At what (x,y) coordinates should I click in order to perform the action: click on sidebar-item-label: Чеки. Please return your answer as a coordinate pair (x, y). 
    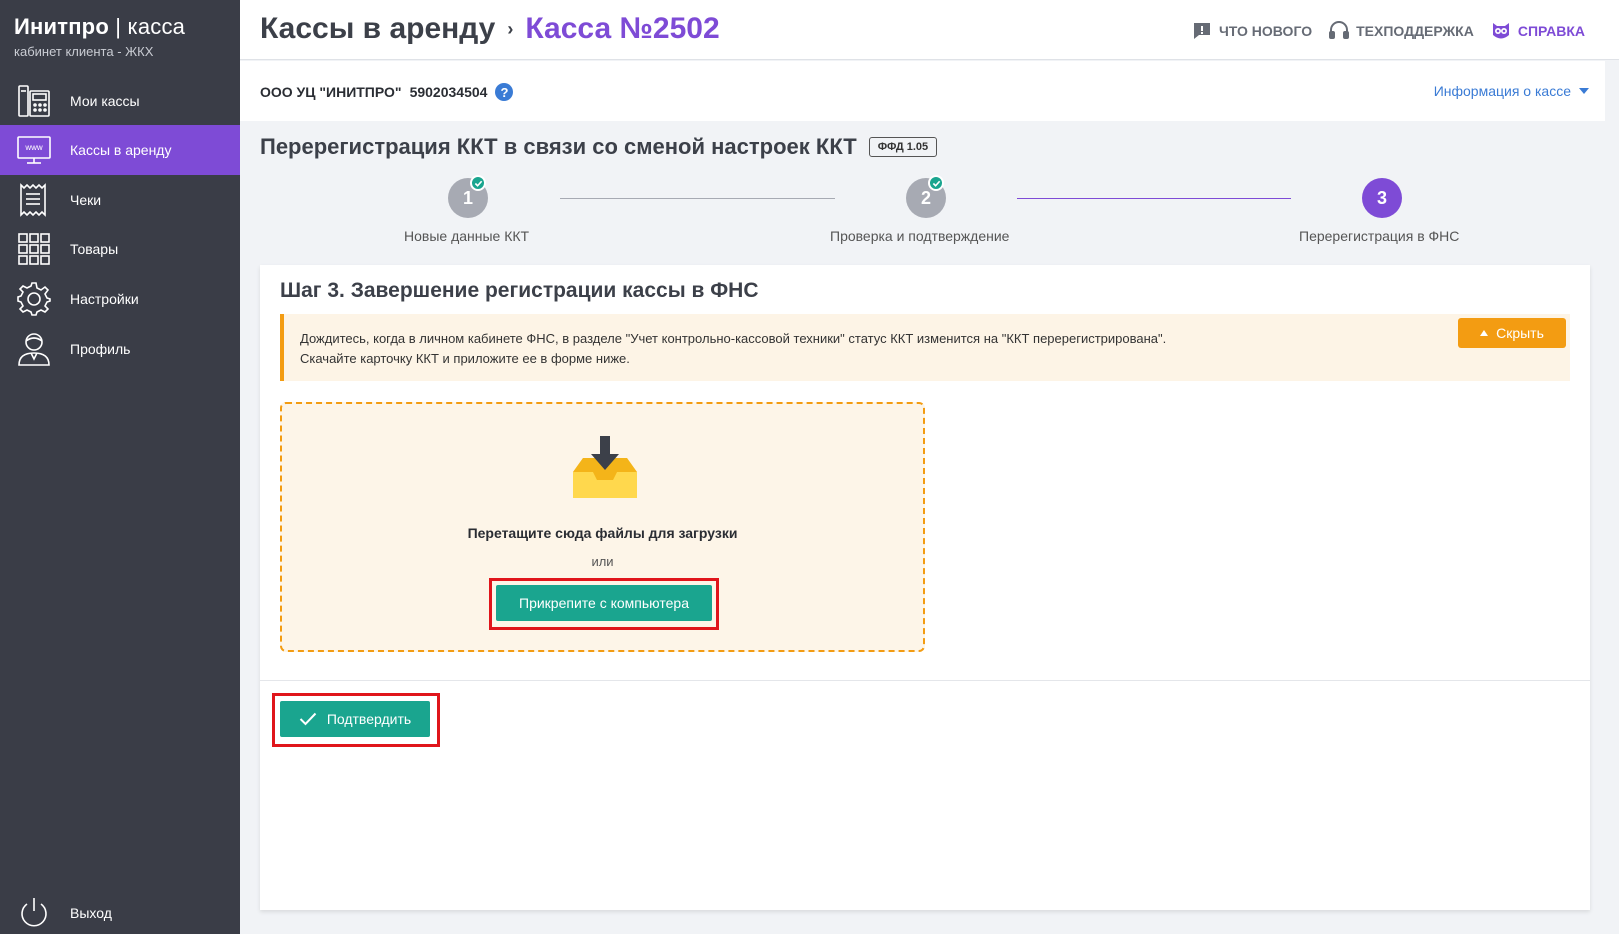
    Looking at the image, I should click on (86, 200).